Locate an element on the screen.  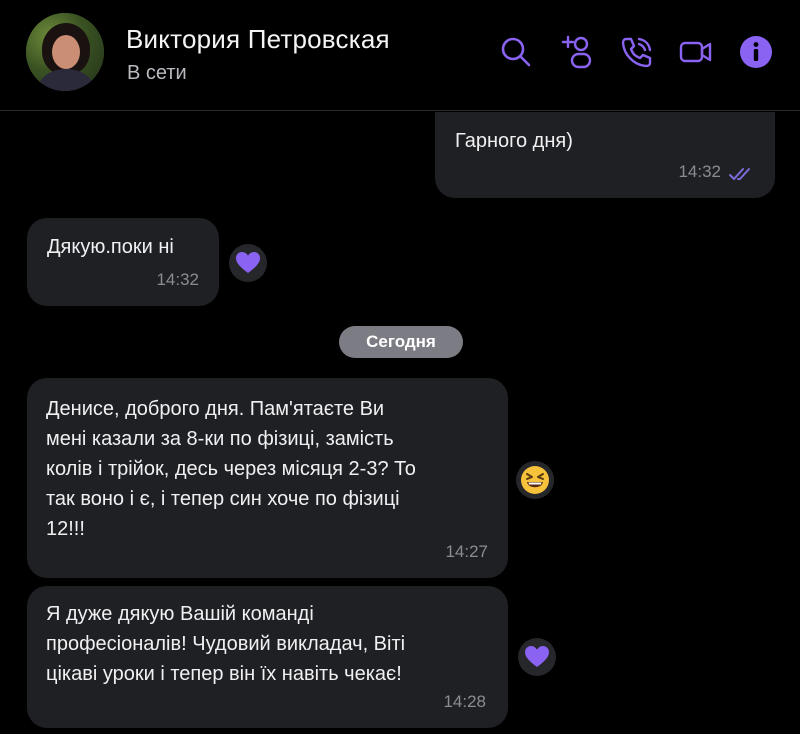
search-icon is located at coordinates (516, 52).